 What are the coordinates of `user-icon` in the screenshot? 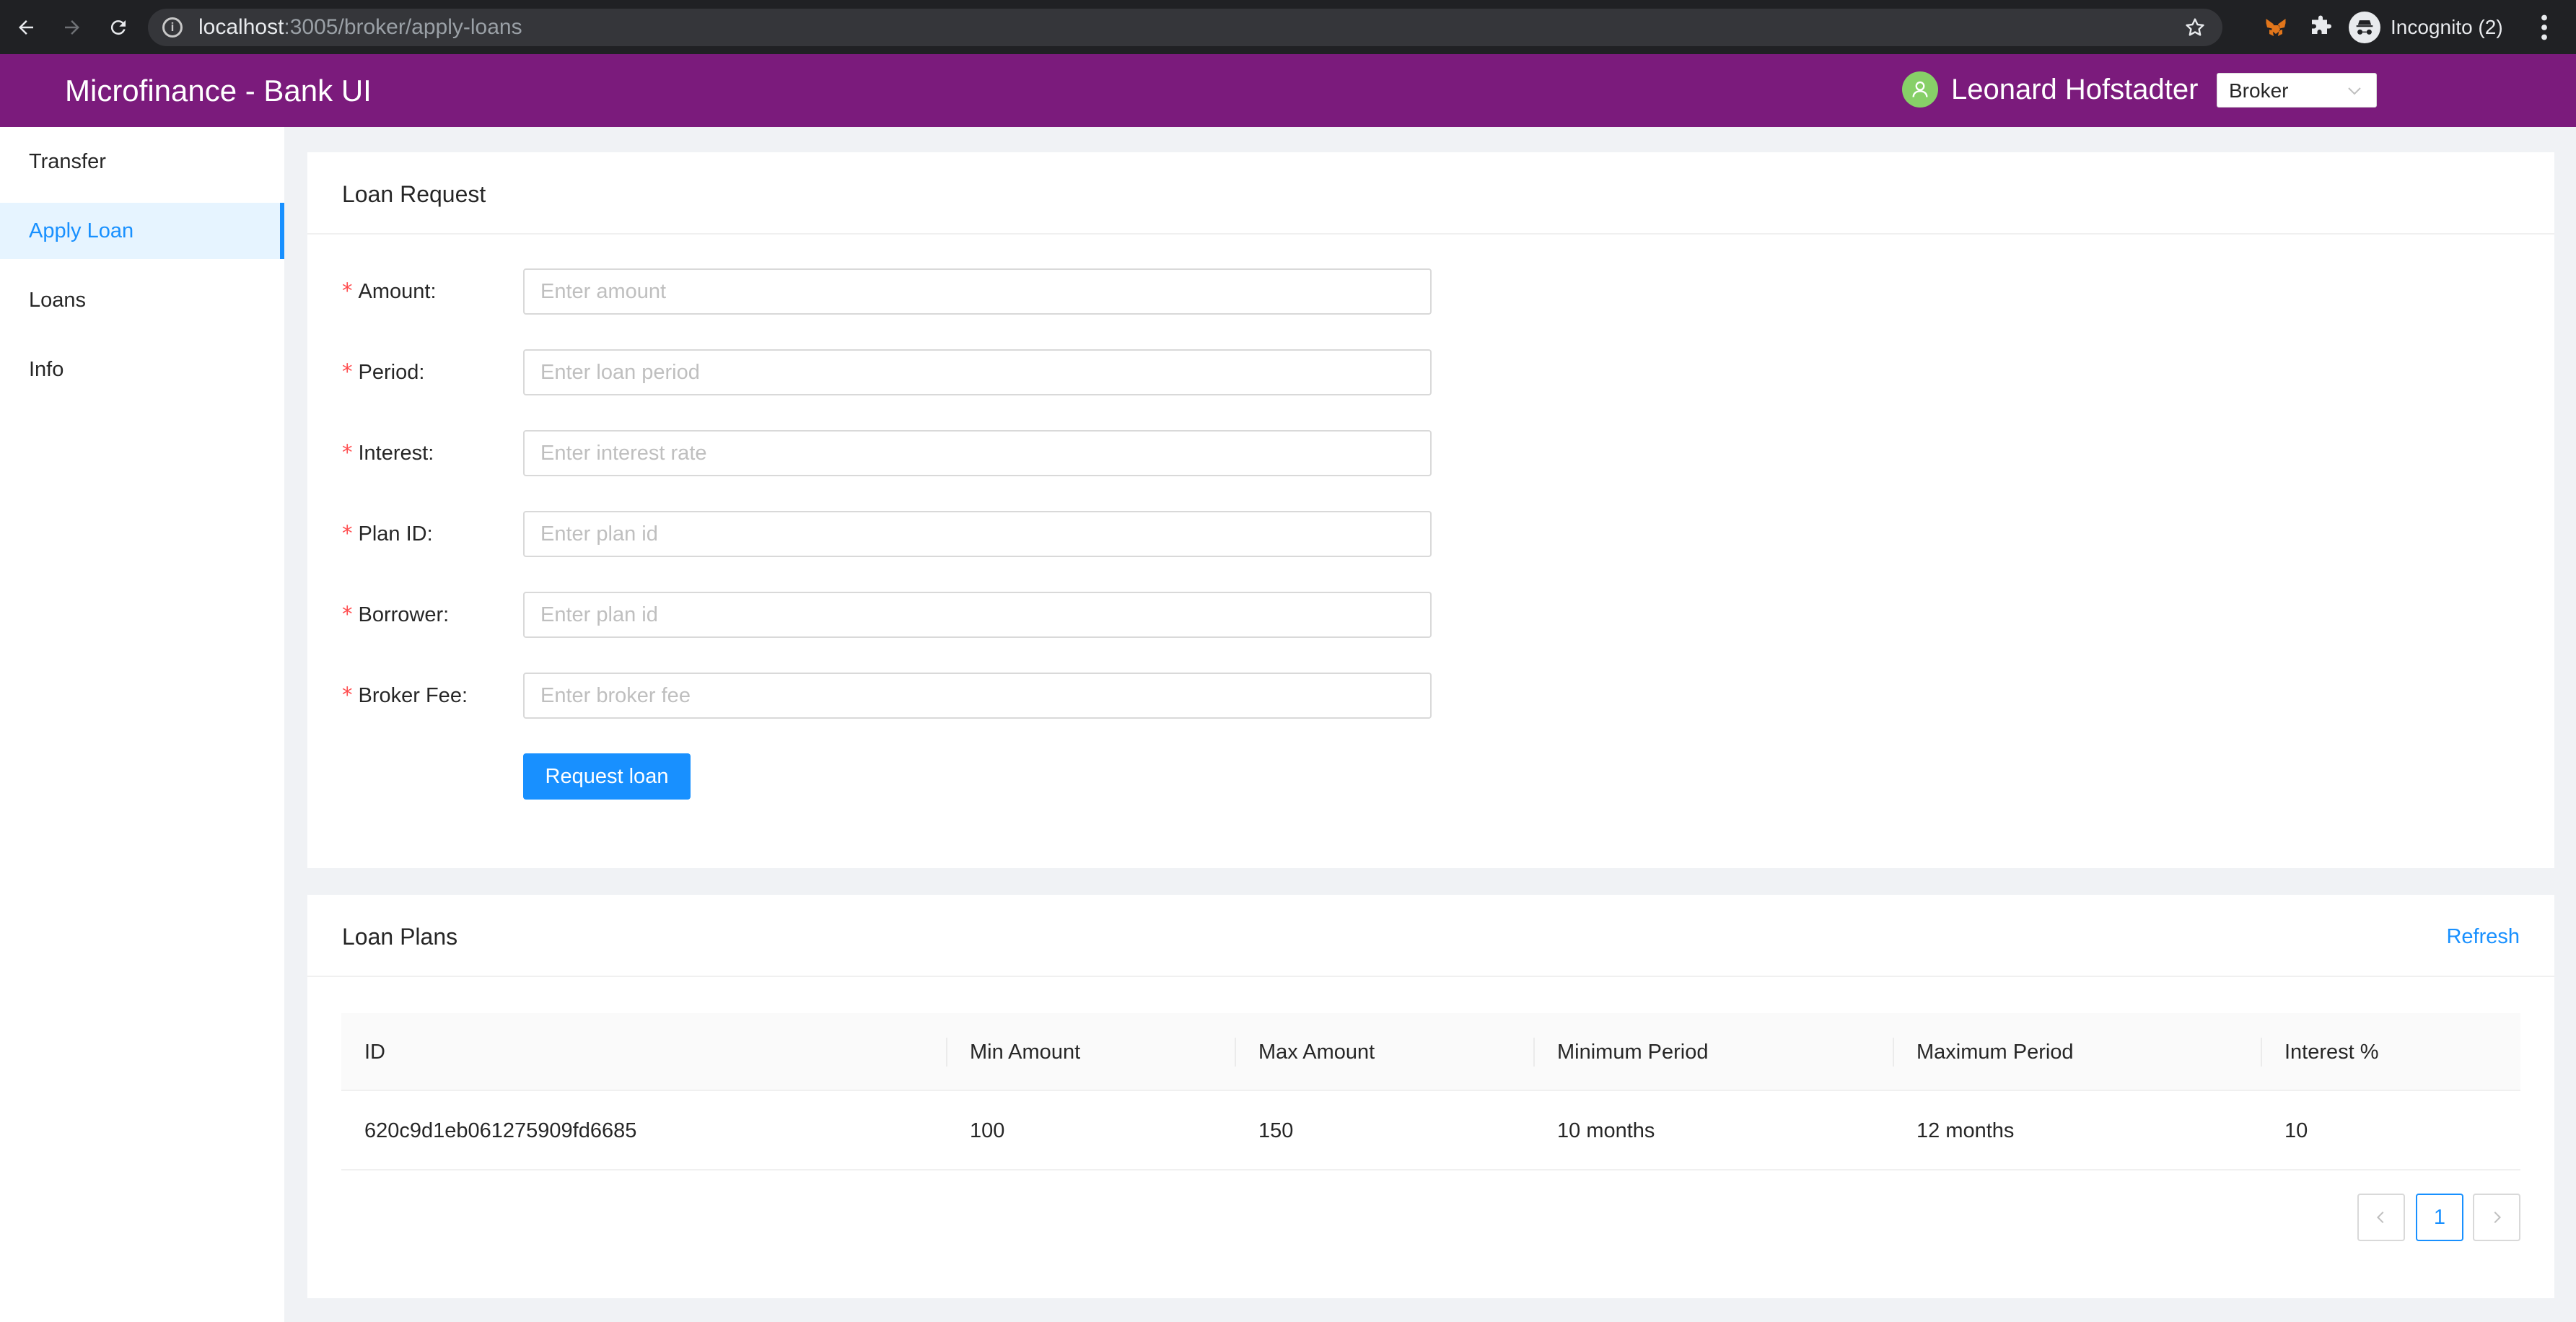 It's located at (1920, 89).